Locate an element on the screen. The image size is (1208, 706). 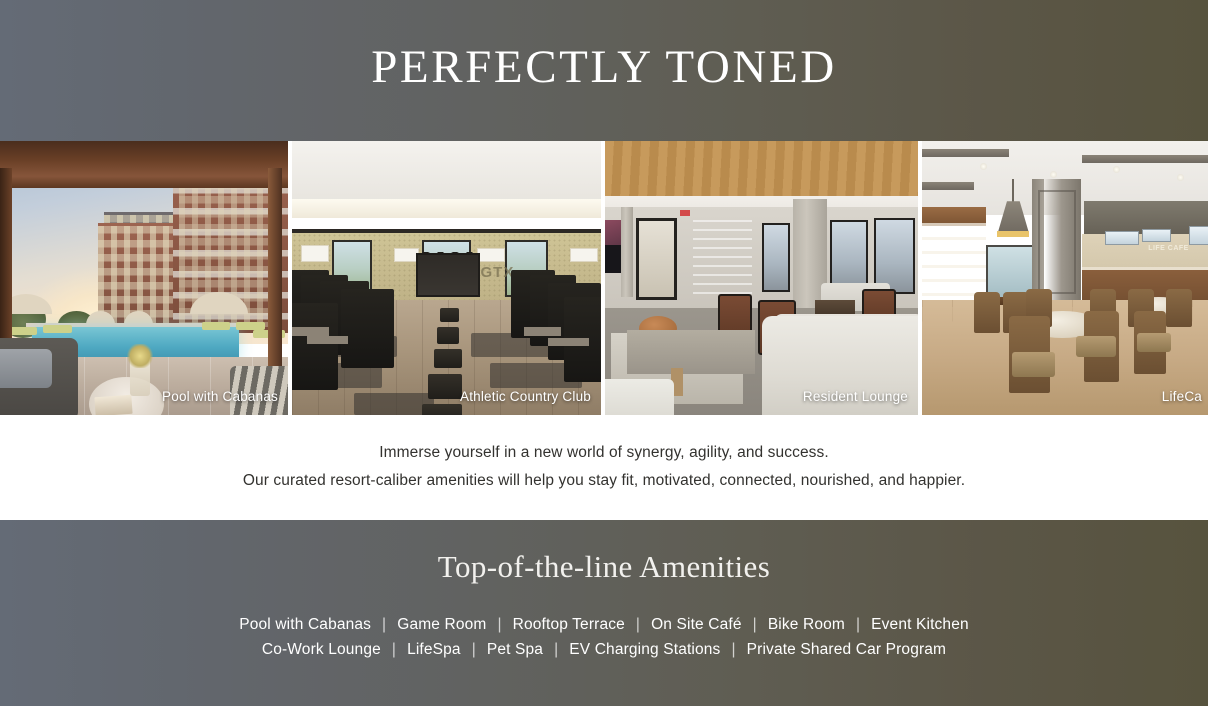
pool-with-cabanas-photo is located at coordinates (144, 278).